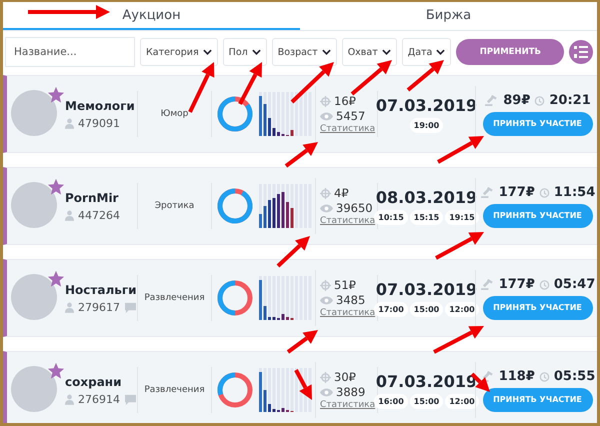  I want to click on timer-value: 11:54, so click(575, 192).